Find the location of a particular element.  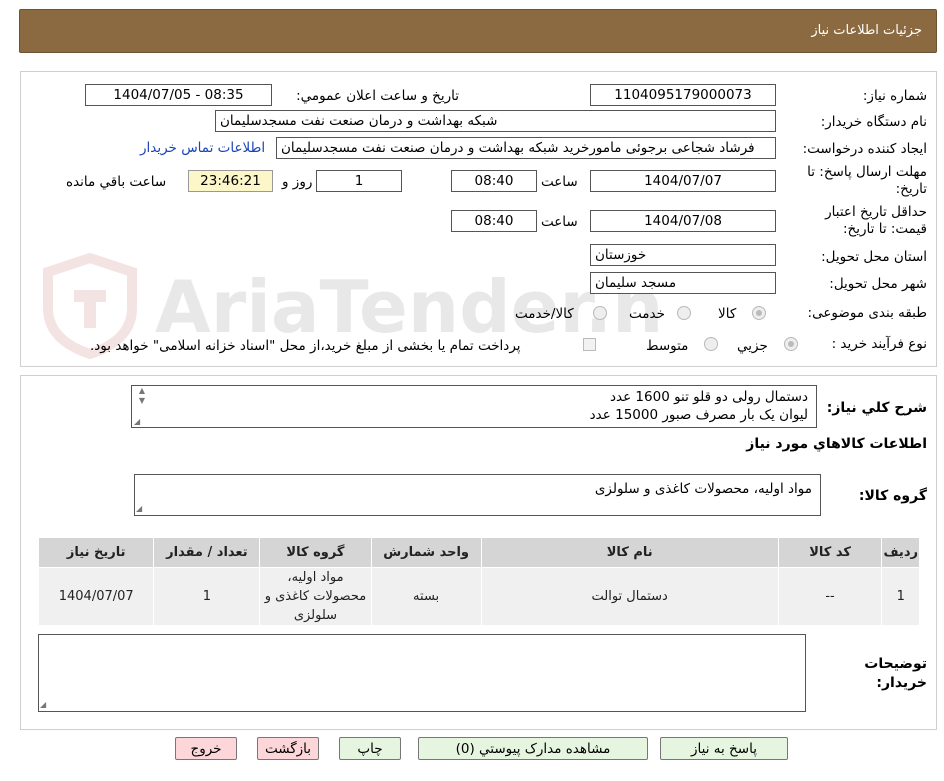

page-title: جزئیات اطلاعات نیاز is located at coordinates (866, 30).